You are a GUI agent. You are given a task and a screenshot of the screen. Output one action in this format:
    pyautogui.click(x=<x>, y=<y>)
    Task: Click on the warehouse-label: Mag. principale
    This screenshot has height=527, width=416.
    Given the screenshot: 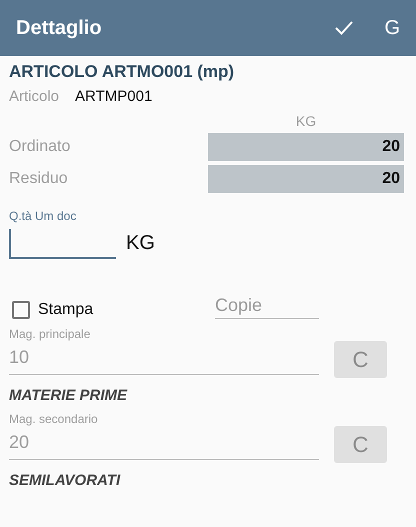 What is the action you would take?
    pyautogui.click(x=49, y=334)
    